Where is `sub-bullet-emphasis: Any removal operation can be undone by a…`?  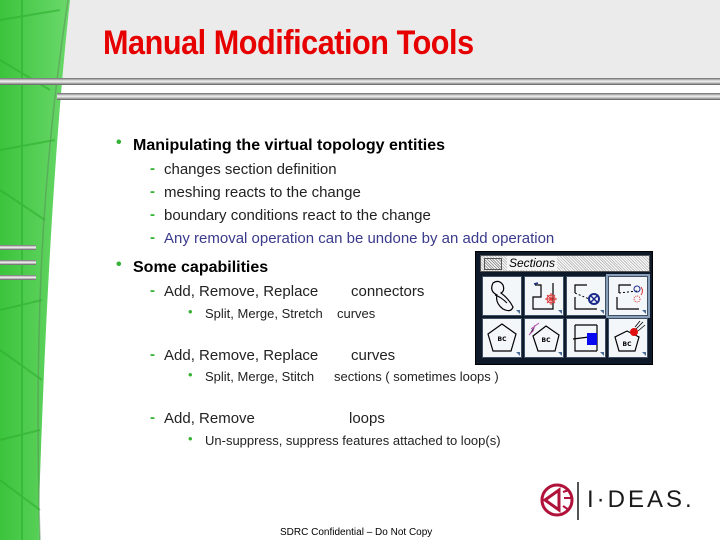 sub-bullet-emphasis: Any removal operation can be undone by a… is located at coordinates (359, 238).